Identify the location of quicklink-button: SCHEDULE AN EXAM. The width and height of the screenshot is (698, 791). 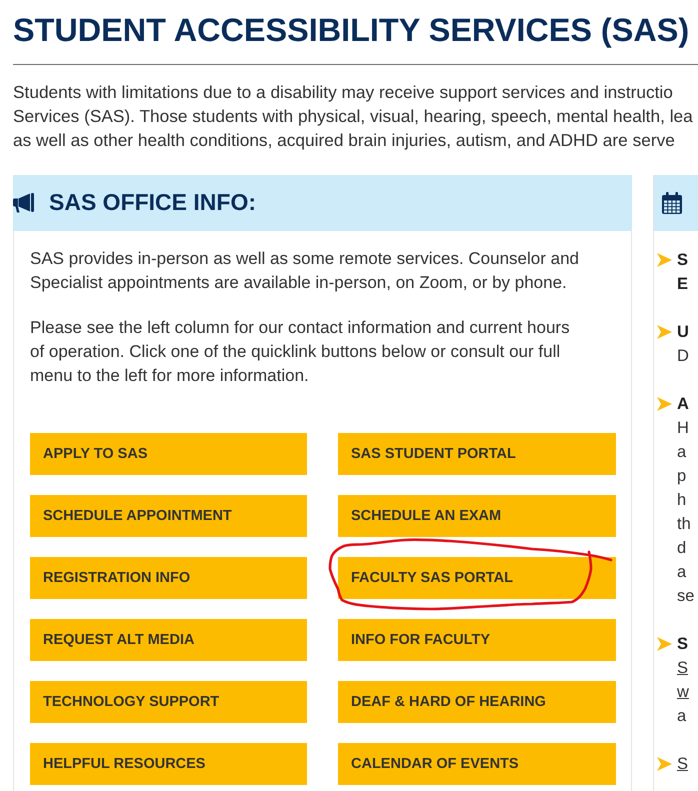
(477, 515).